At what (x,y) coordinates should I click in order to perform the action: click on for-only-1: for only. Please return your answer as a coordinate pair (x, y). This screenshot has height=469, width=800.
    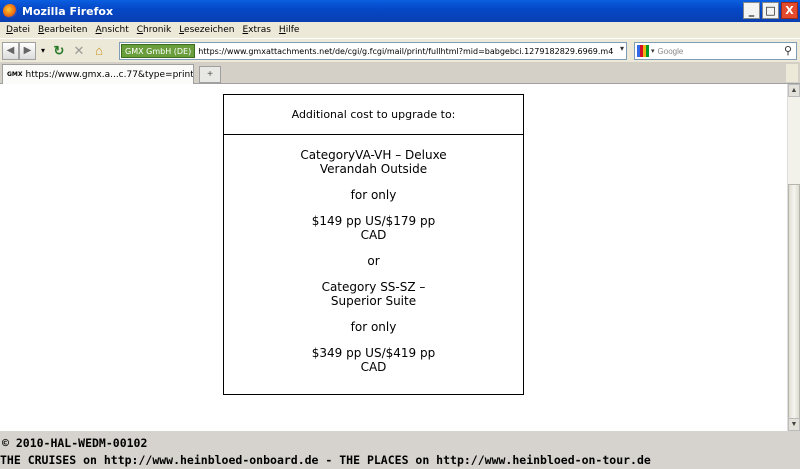
    Looking at the image, I should click on (373, 195).